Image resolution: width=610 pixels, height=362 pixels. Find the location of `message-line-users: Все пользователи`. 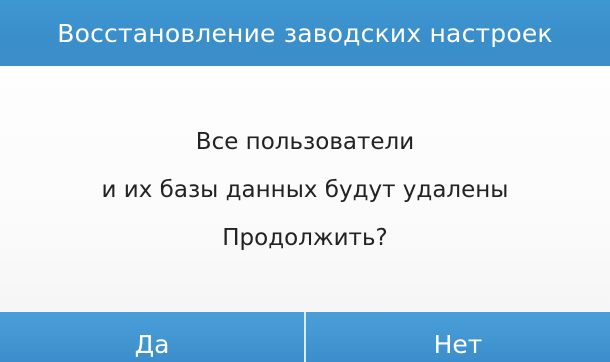

message-line-users: Все пользователи is located at coordinates (305, 142).